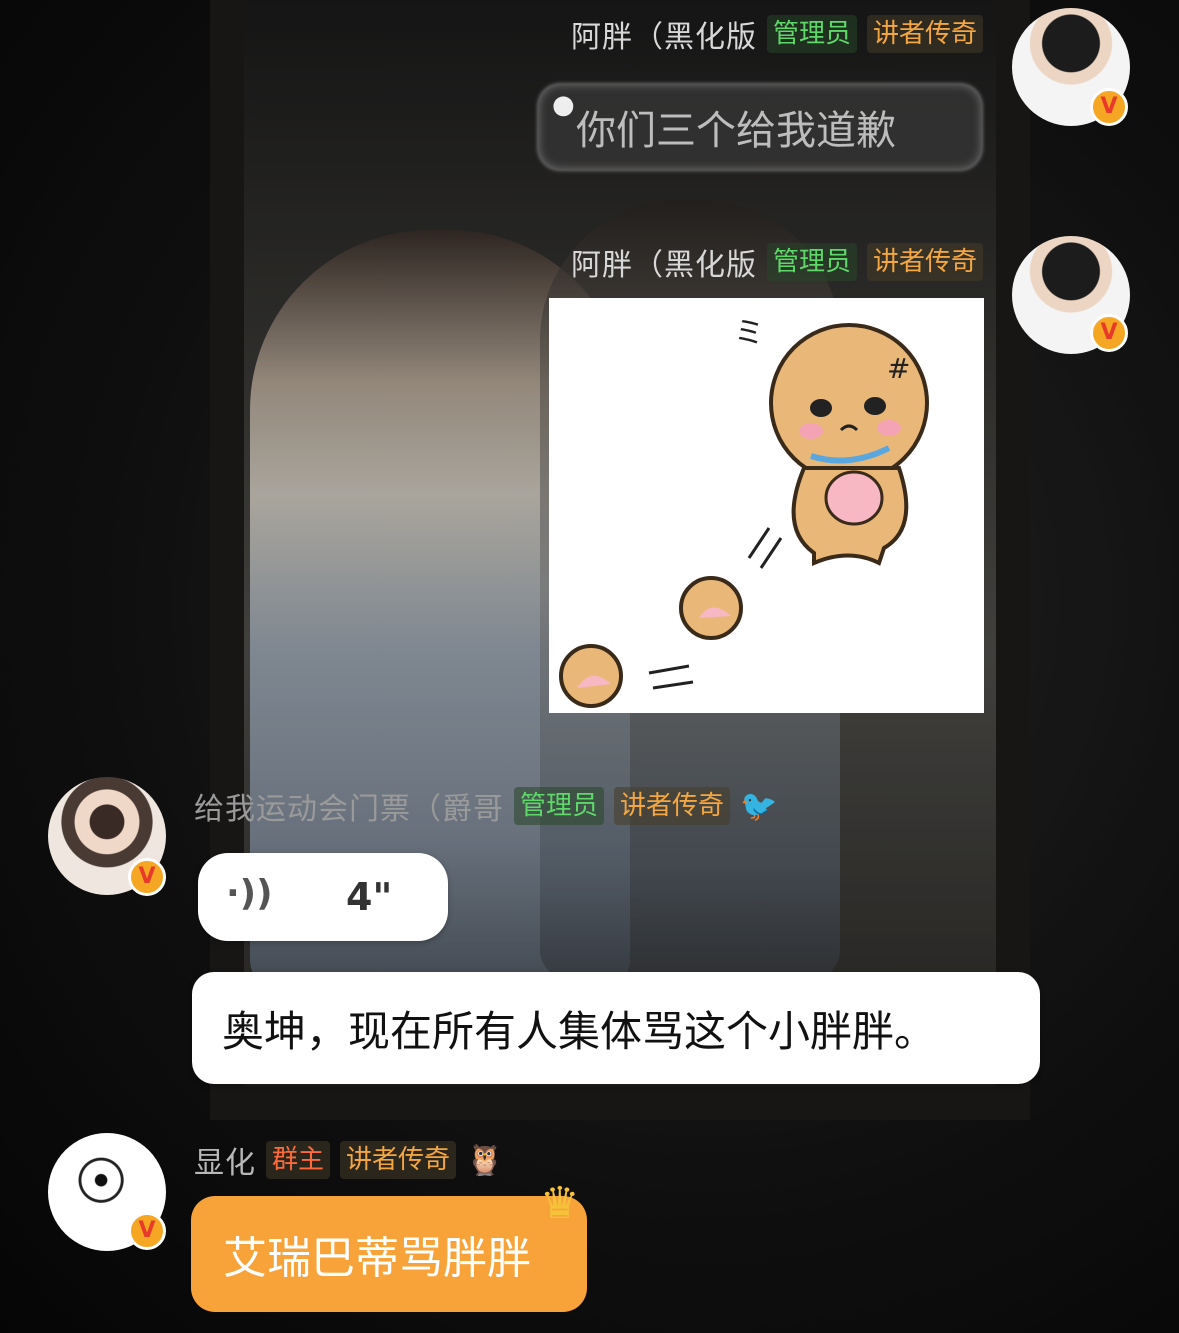 This screenshot has width=1179, height=1333. I want to click on message-4-header: 显化 群主 讲者传奇 🦉, so click(348, 1160).